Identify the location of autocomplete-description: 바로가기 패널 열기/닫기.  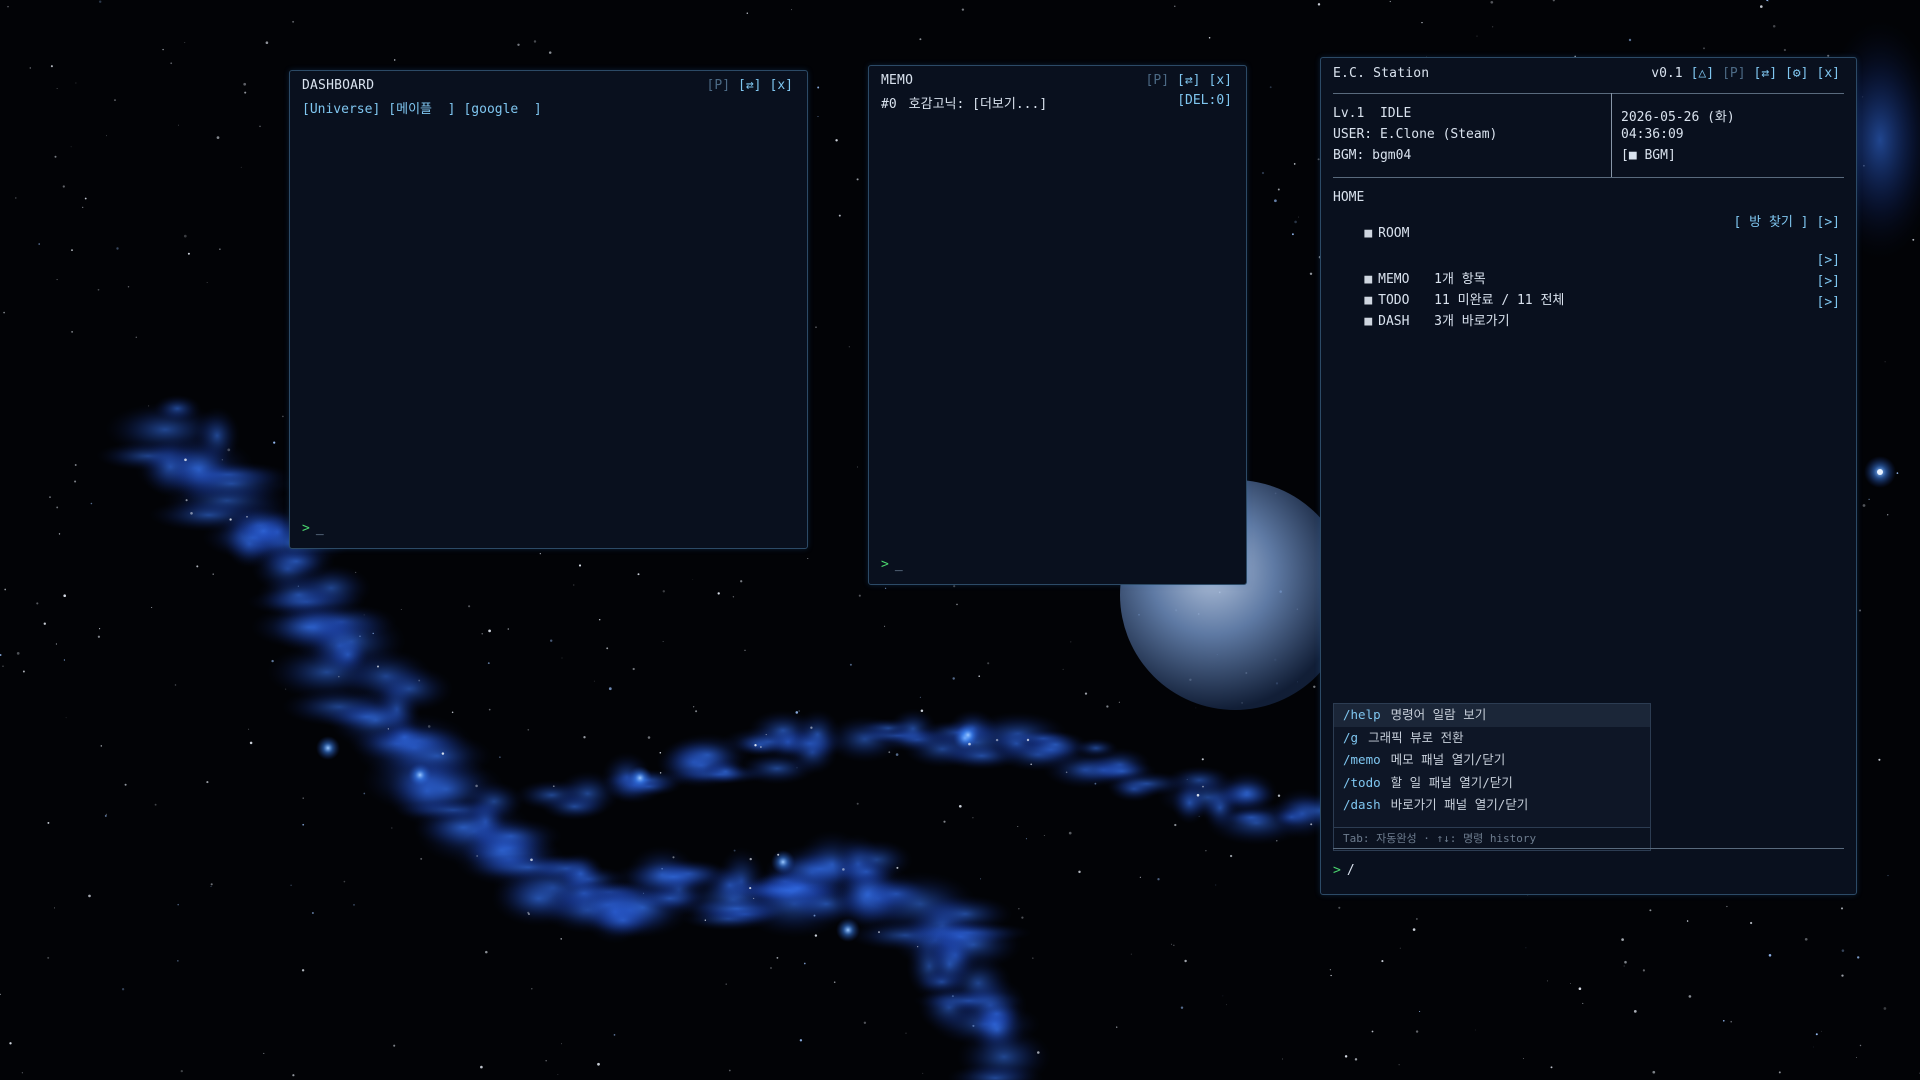
(1459, 804).